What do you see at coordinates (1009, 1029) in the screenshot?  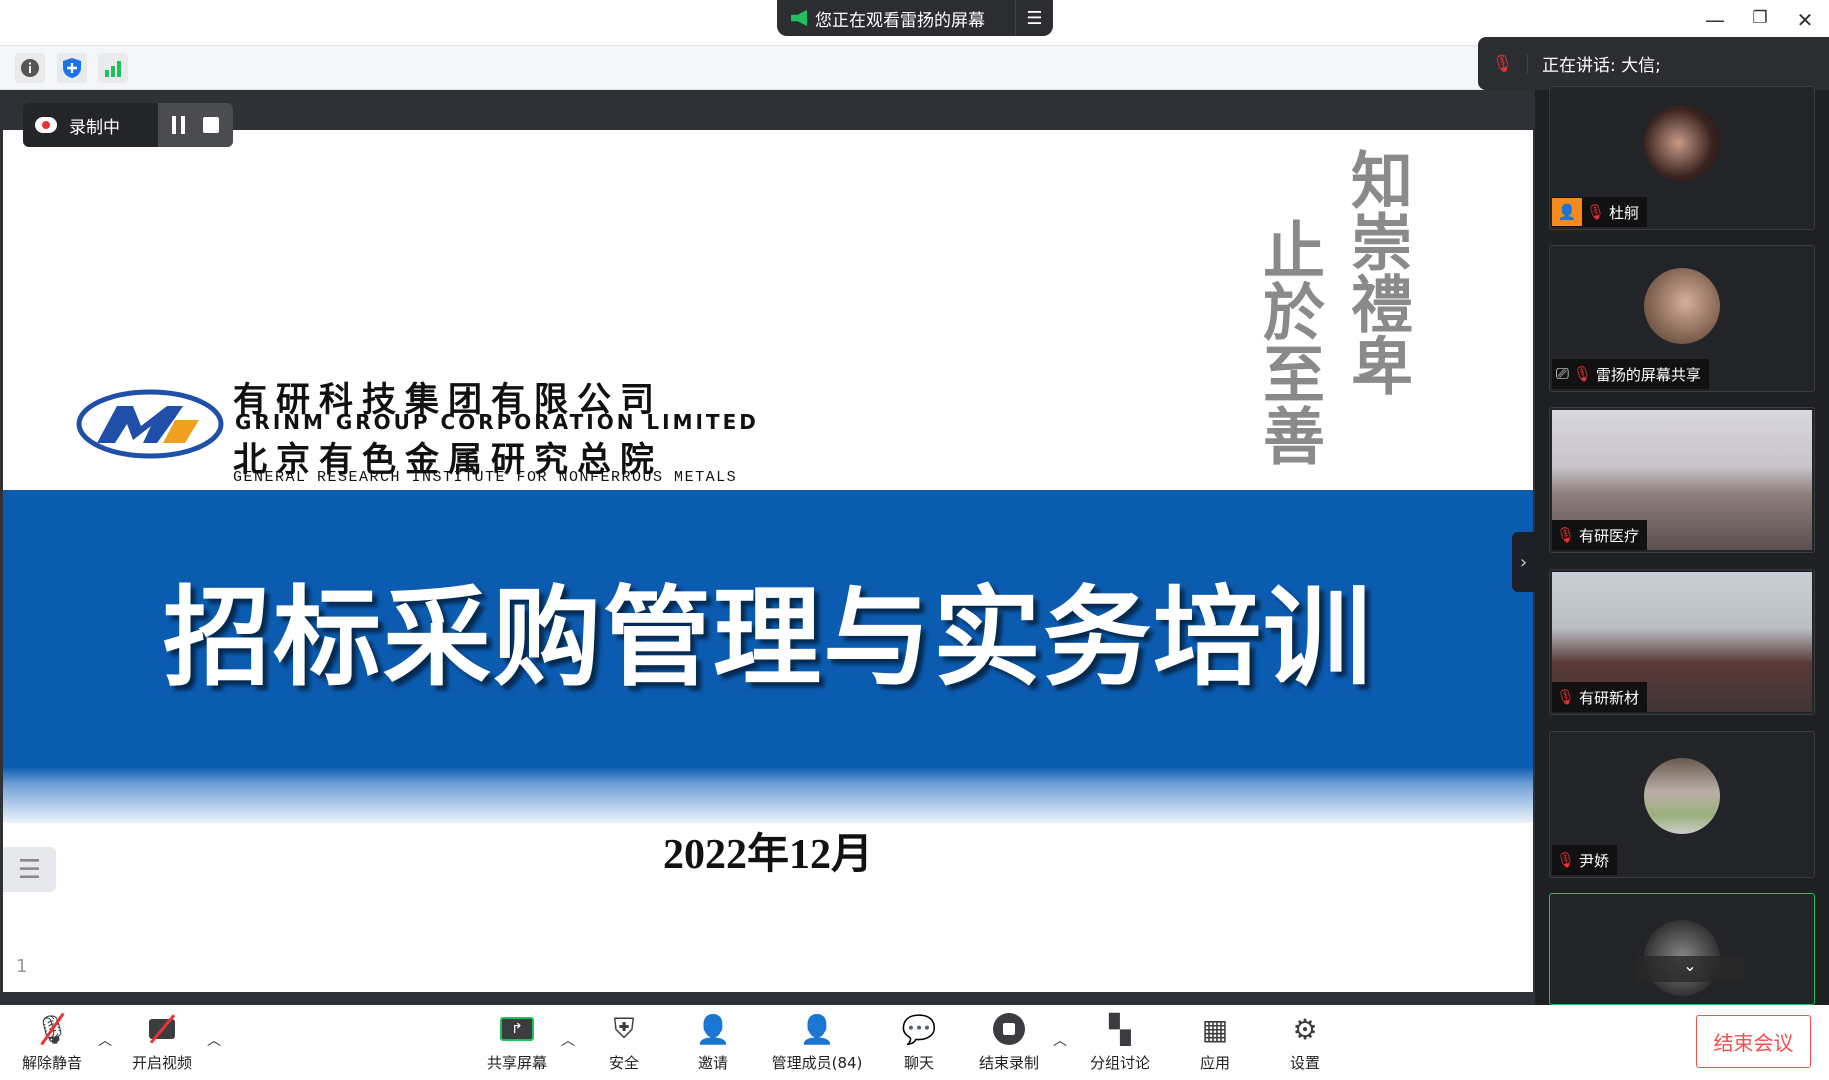 I see `stop-record-icon` at bounding box center [1009, 1029].